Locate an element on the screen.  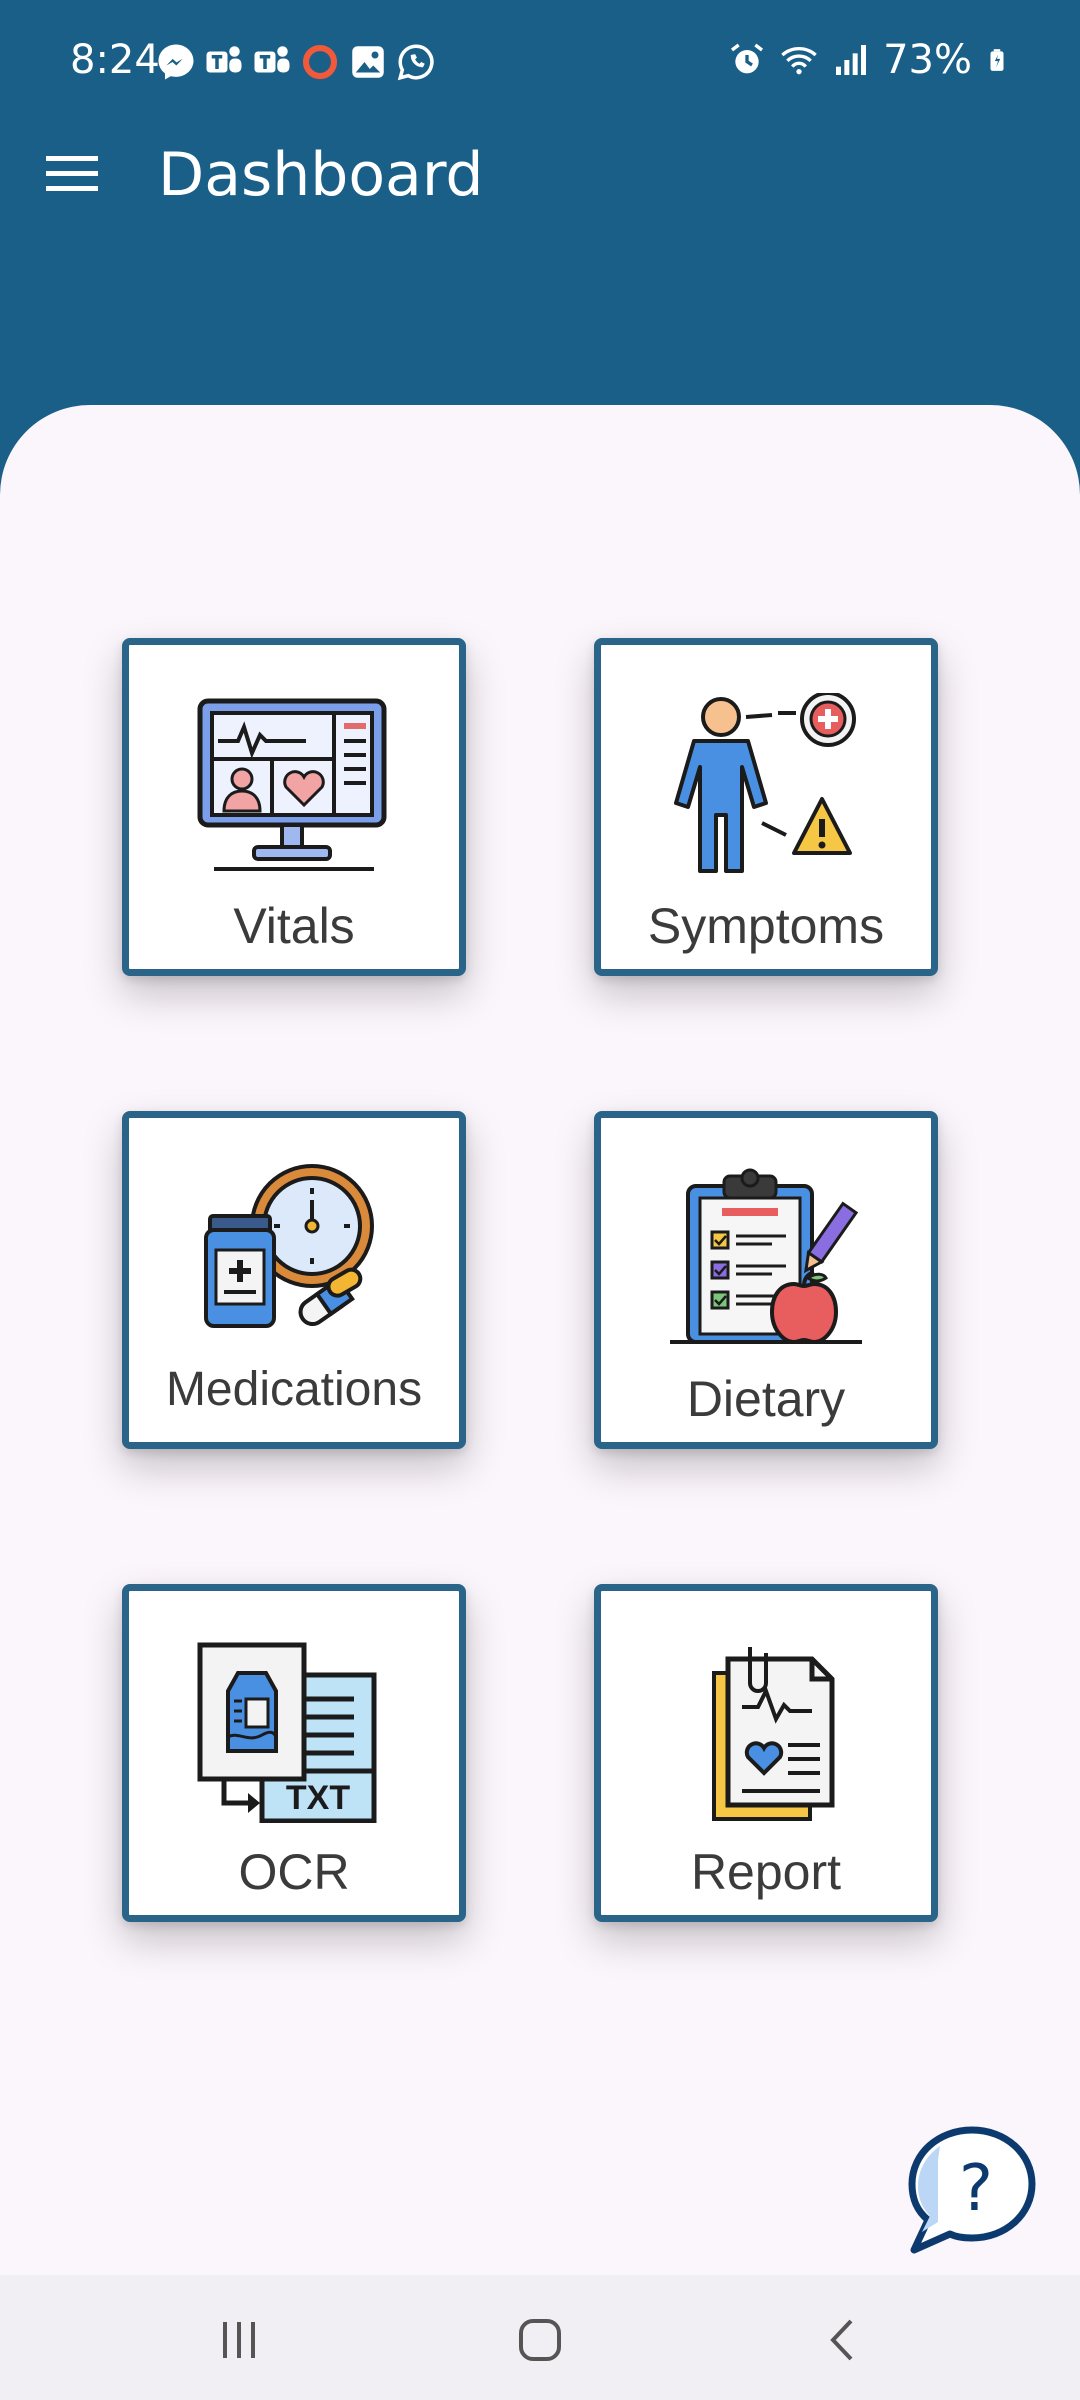
vitals-label: Vitals is located at coordinates (294, 926).